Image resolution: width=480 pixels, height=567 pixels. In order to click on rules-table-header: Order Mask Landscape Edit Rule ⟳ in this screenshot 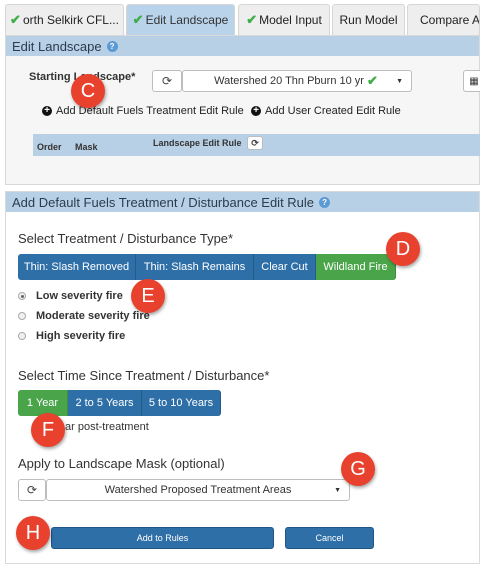, I will do `click(256, 145)`.